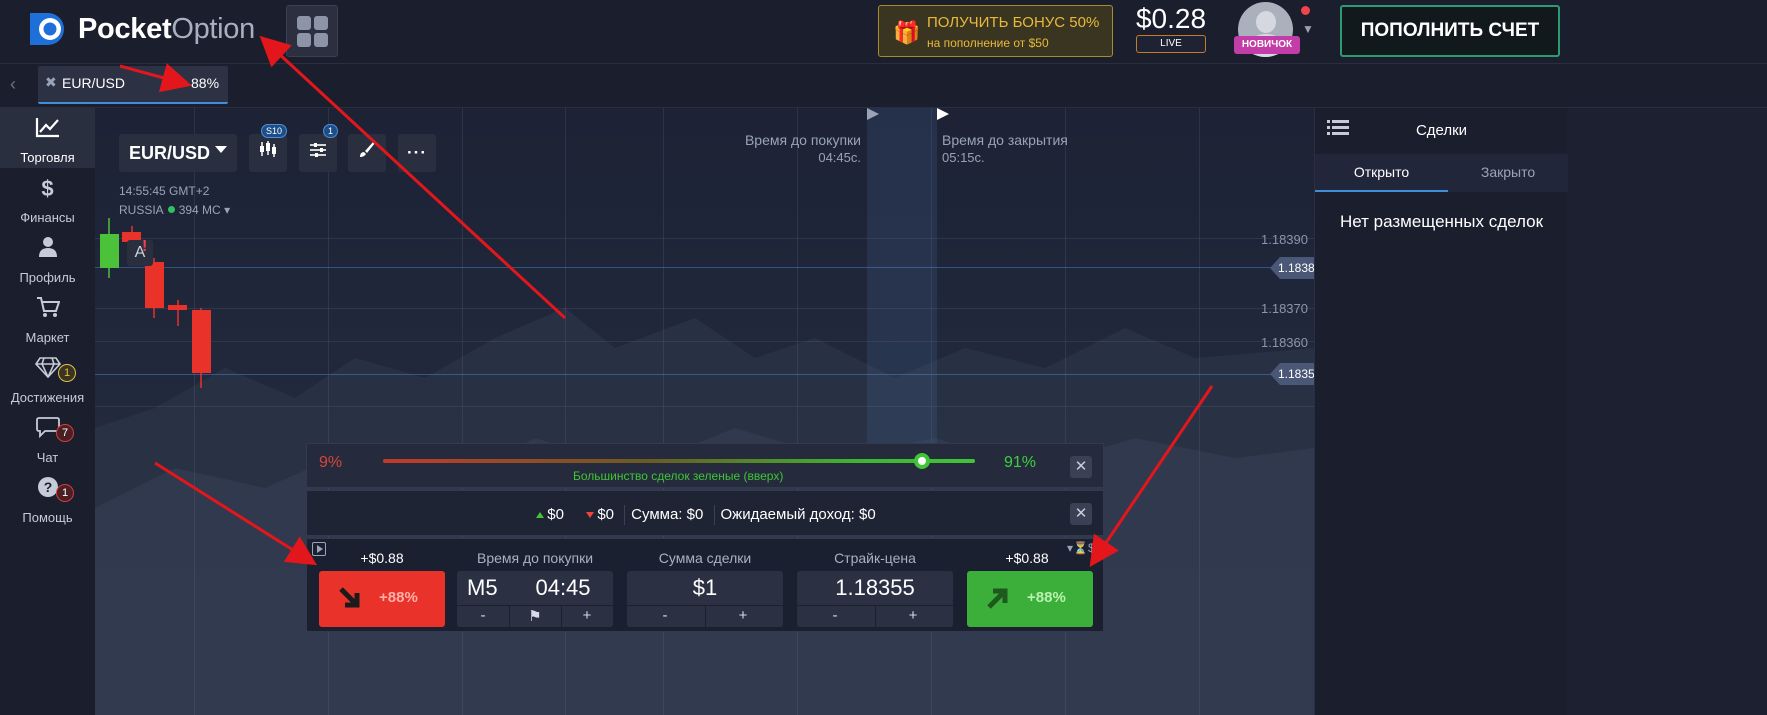 This screenshot has width=1767, height=715. What do you see at coordinates (988, 43) in the screenshot?
I see `bonus-subtitle: на пополнение от $50` at bounding box center [988, 43].